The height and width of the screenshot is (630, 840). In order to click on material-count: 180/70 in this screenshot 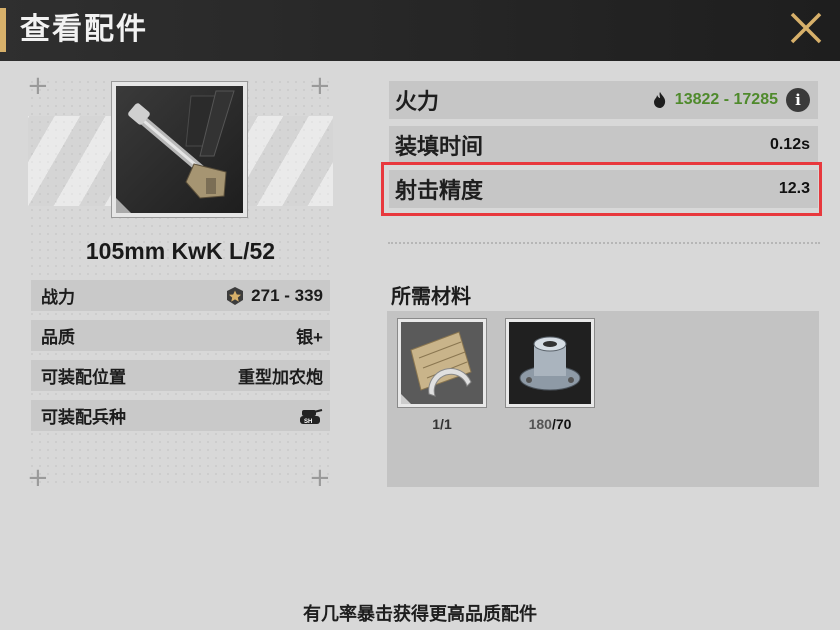, I will do `click(550, 424)`.